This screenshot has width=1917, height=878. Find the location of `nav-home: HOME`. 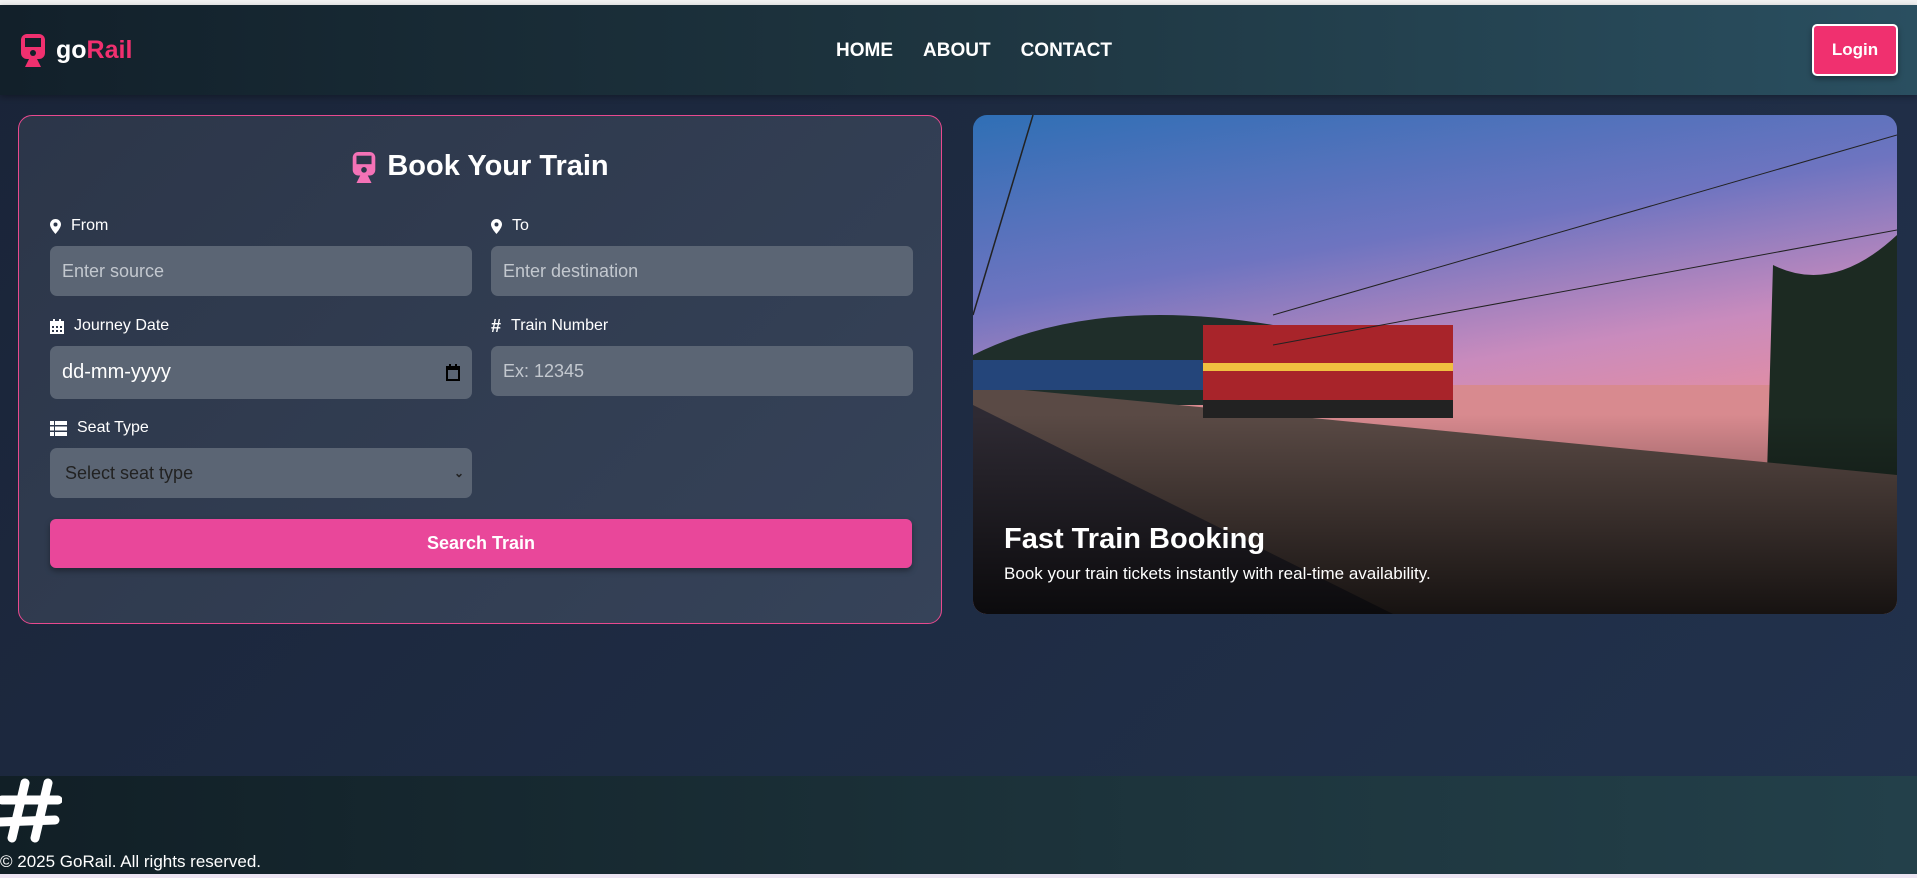

nav-home: HOME is located at coordinates (864, 51).